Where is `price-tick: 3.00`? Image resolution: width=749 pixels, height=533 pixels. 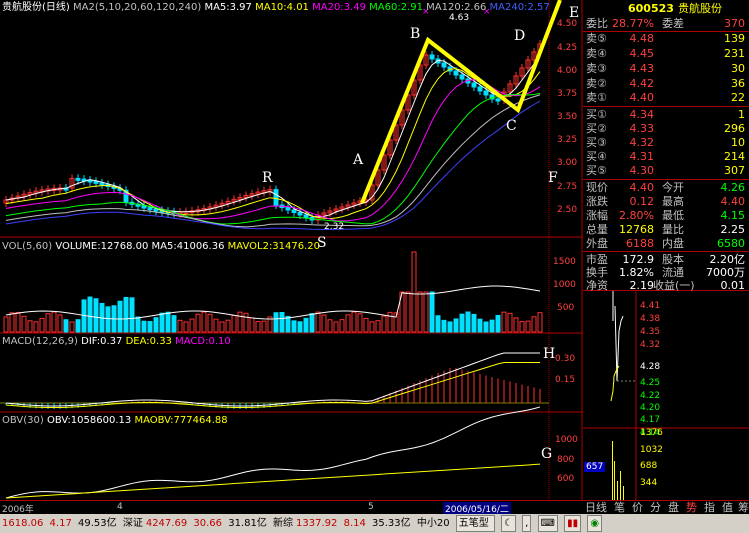
price-tick: 3.00 is located at coordinates (567, 163).